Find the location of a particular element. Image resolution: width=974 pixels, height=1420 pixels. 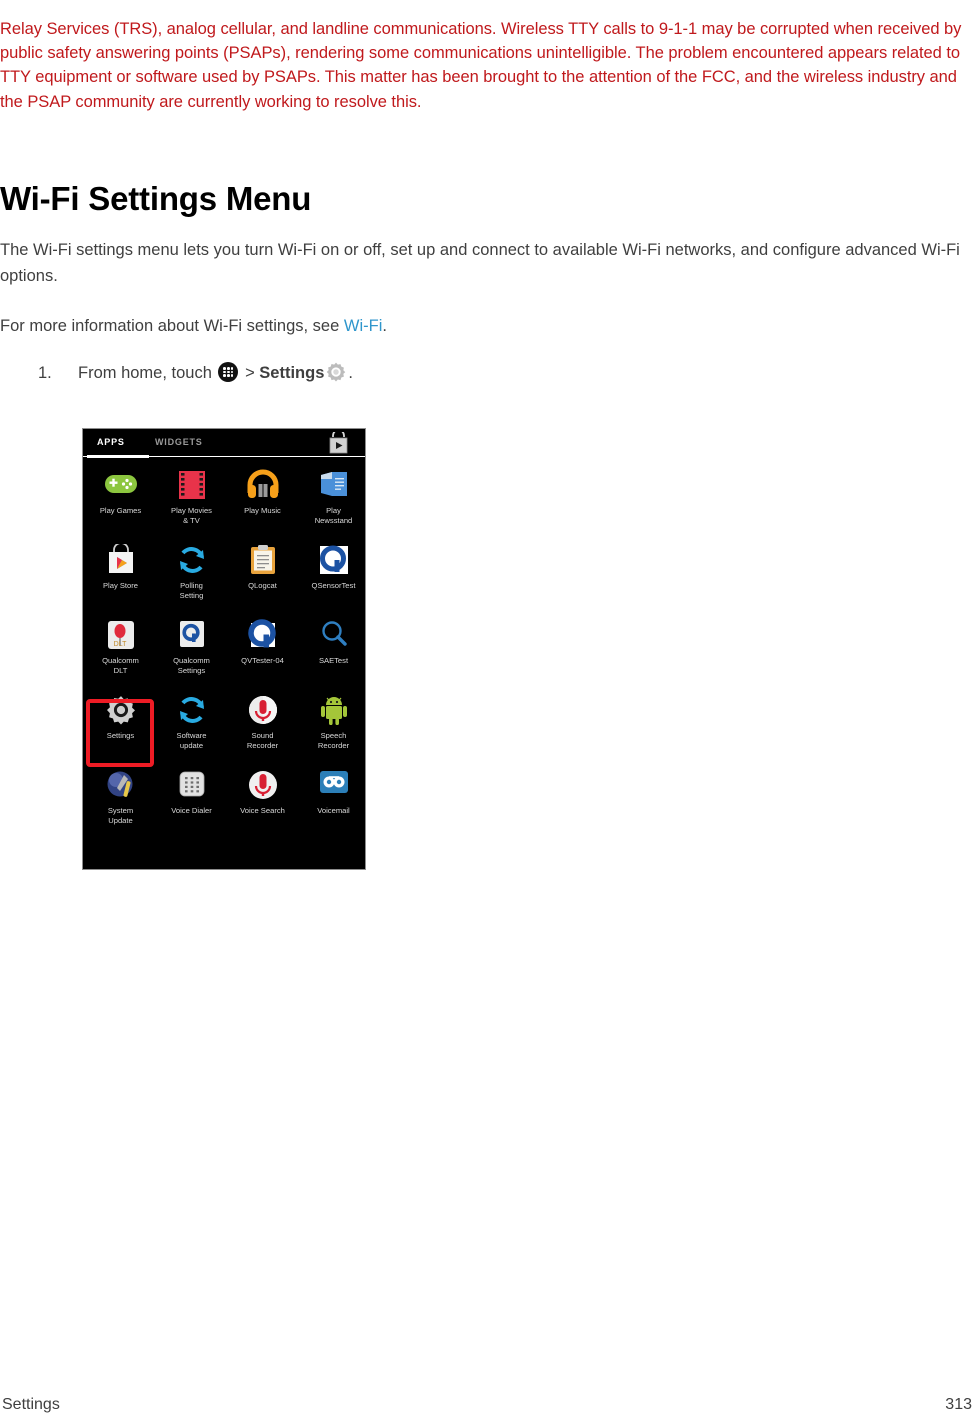

app-icon-play-movies: Play Movies & TV is located at coordinates (191, 496).